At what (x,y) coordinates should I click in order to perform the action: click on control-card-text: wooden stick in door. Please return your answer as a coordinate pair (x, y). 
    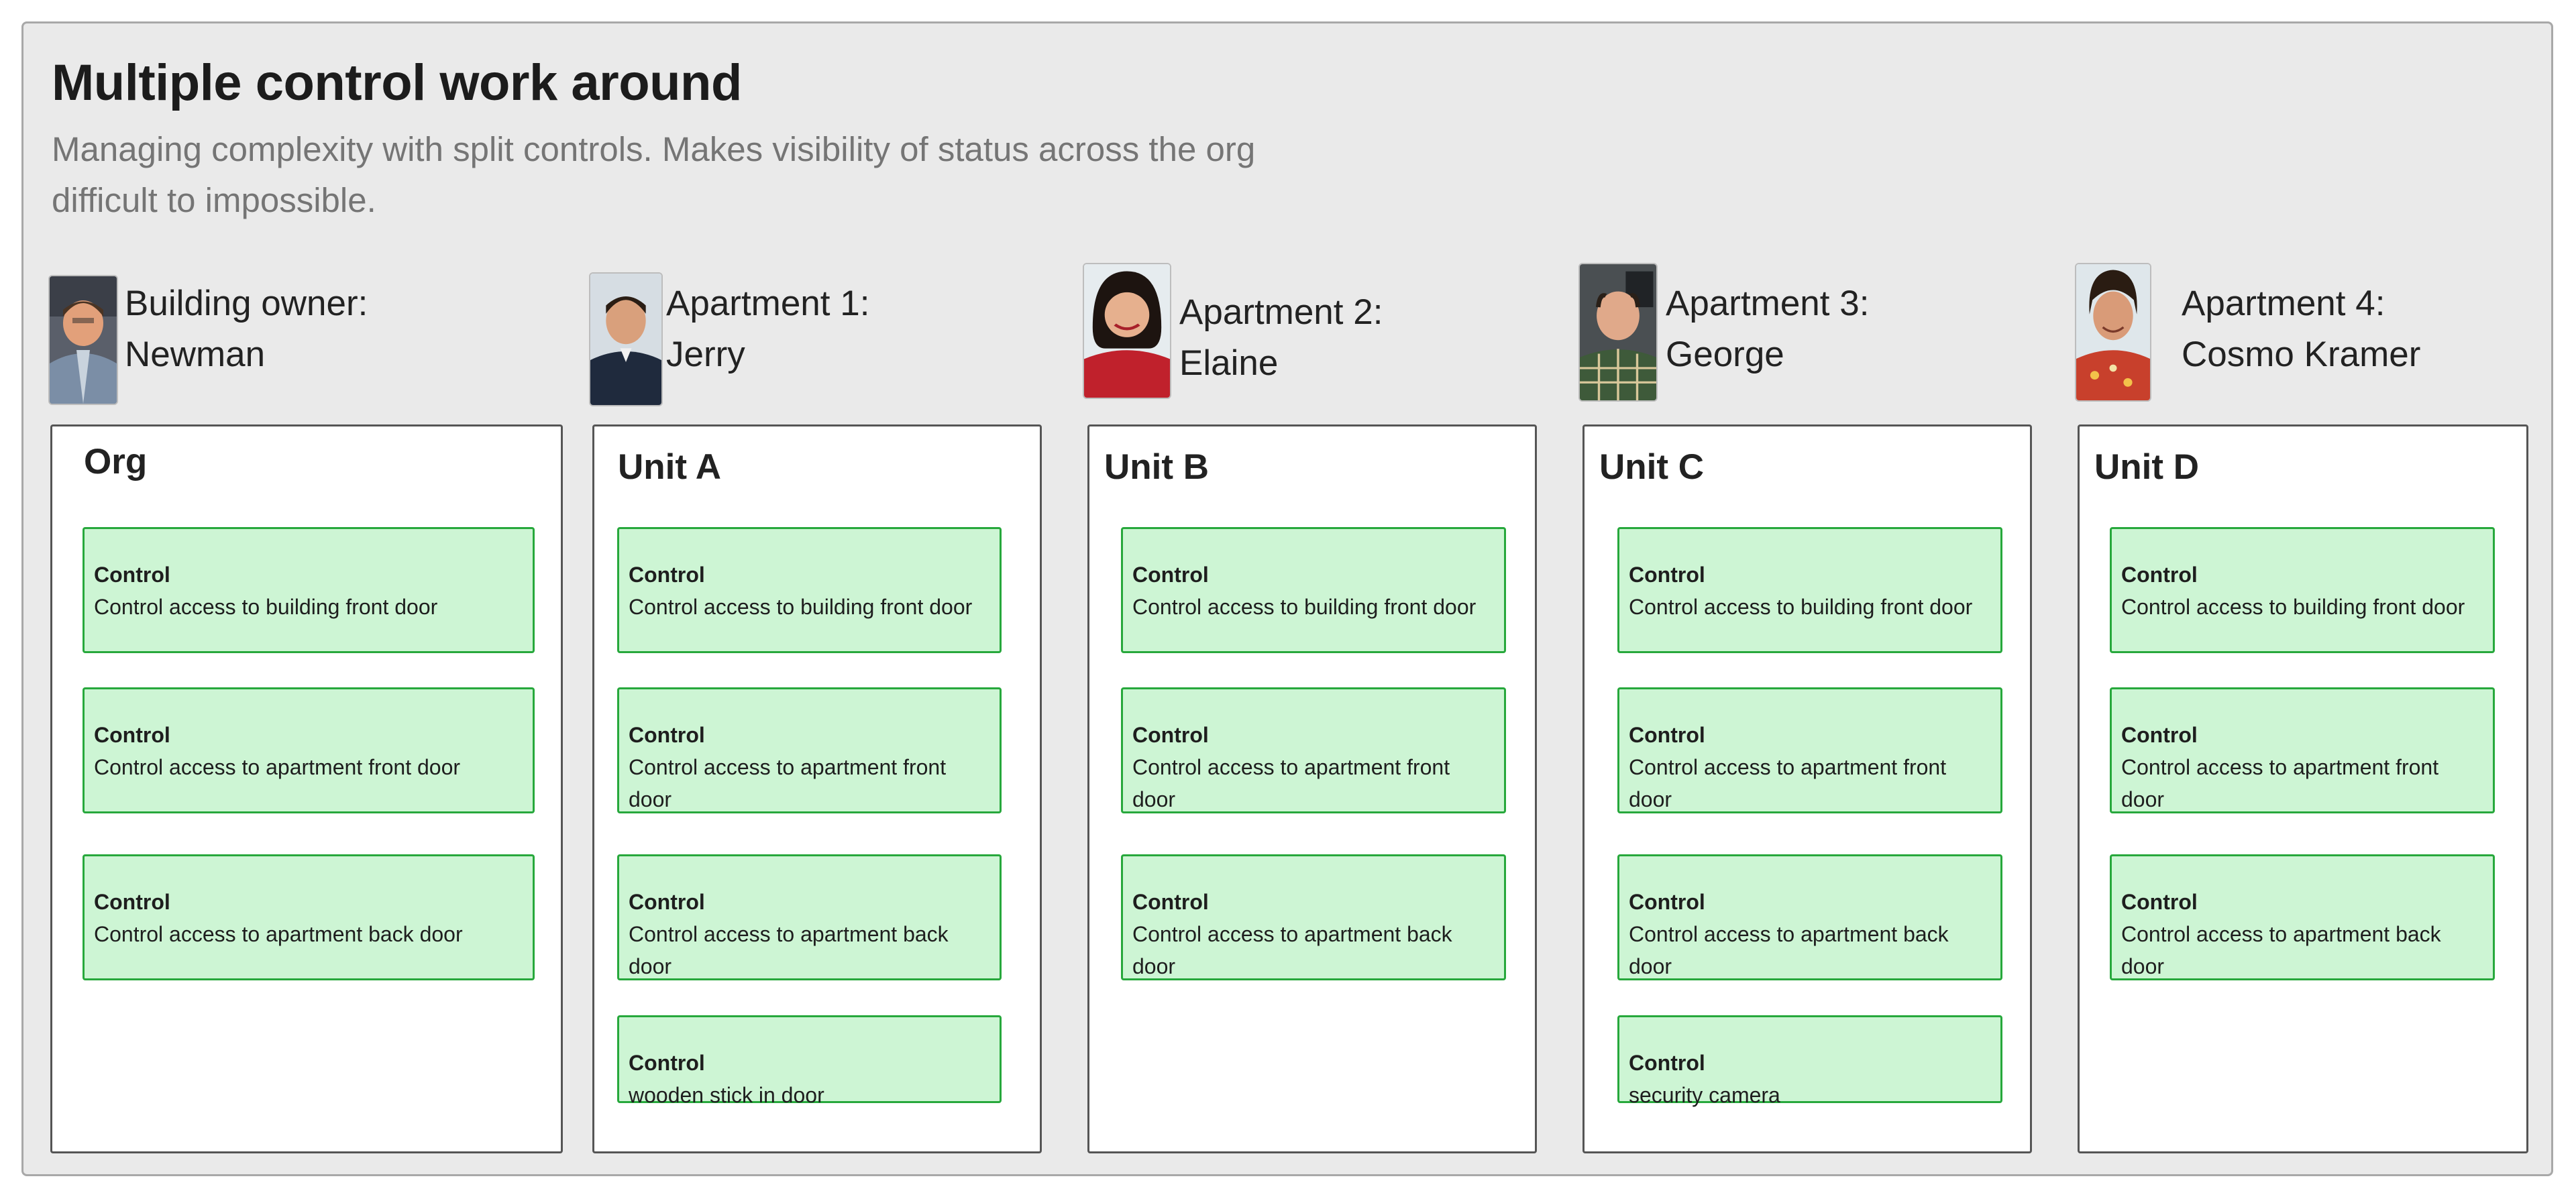
    Looking at the image, I should click on (726, 1095).